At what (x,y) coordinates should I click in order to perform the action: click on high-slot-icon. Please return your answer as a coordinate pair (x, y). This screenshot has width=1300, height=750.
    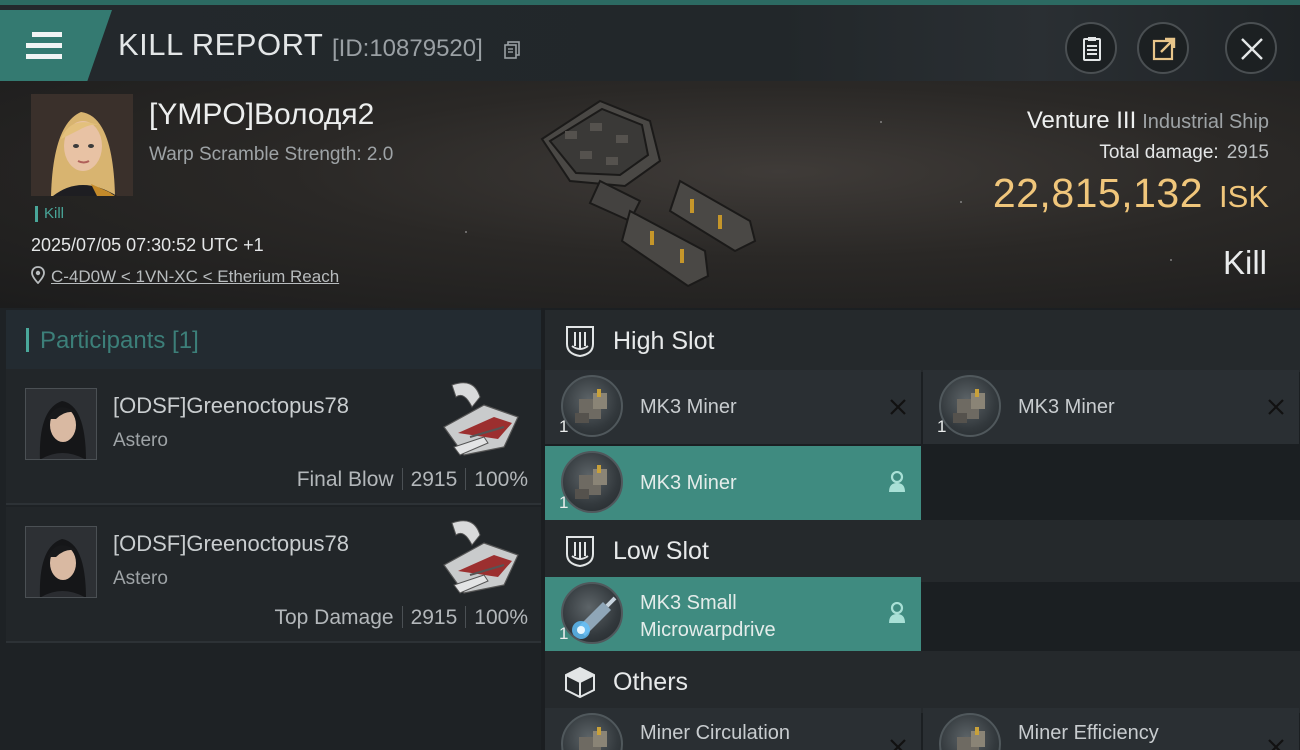
    Looking at the image, I should click on (580, 342).